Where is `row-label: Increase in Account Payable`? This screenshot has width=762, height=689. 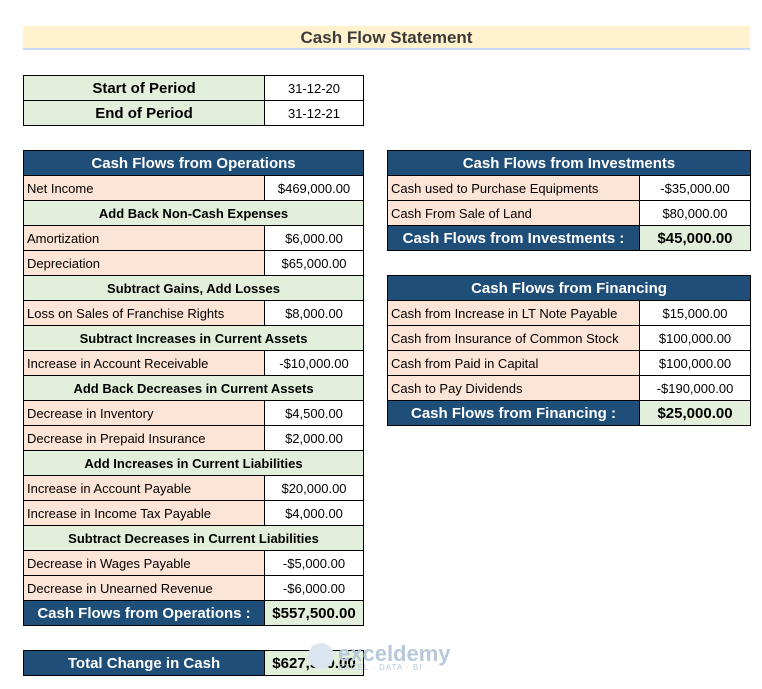 row-label: Increase in Account Payable is located at coordinates (144, 488).